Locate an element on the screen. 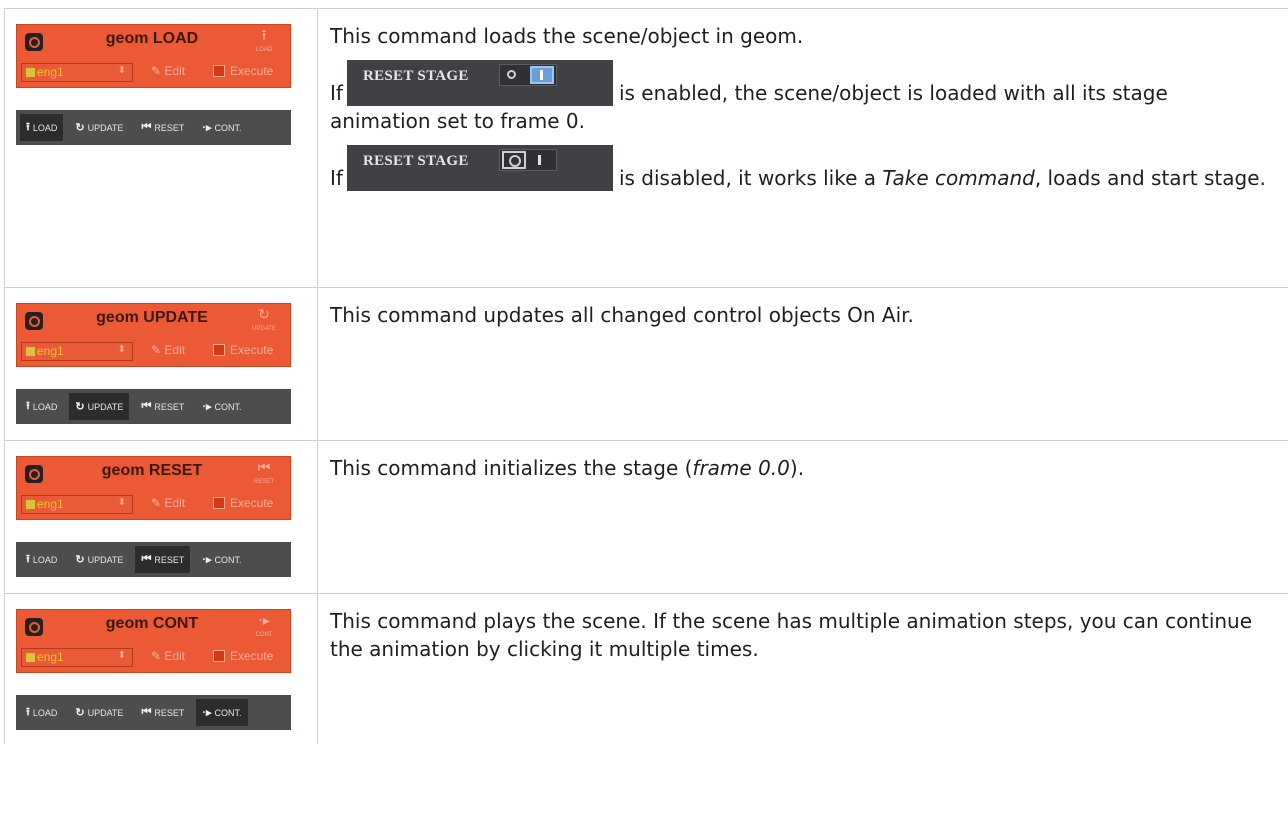  command-title: geom LOAD is located at coordinates (152, 38).